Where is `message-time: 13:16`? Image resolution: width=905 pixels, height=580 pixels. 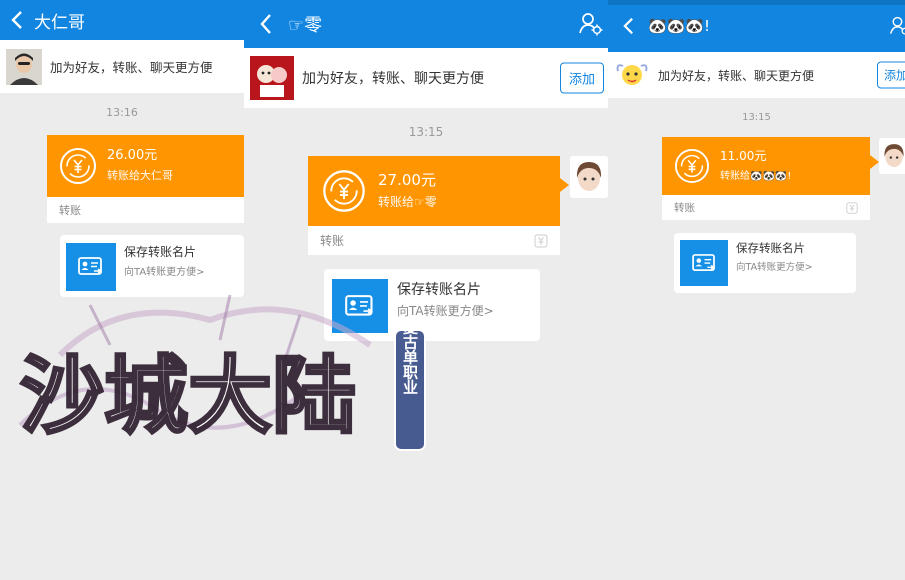
message-time: 13:16 is located at coordinates (122, 112).